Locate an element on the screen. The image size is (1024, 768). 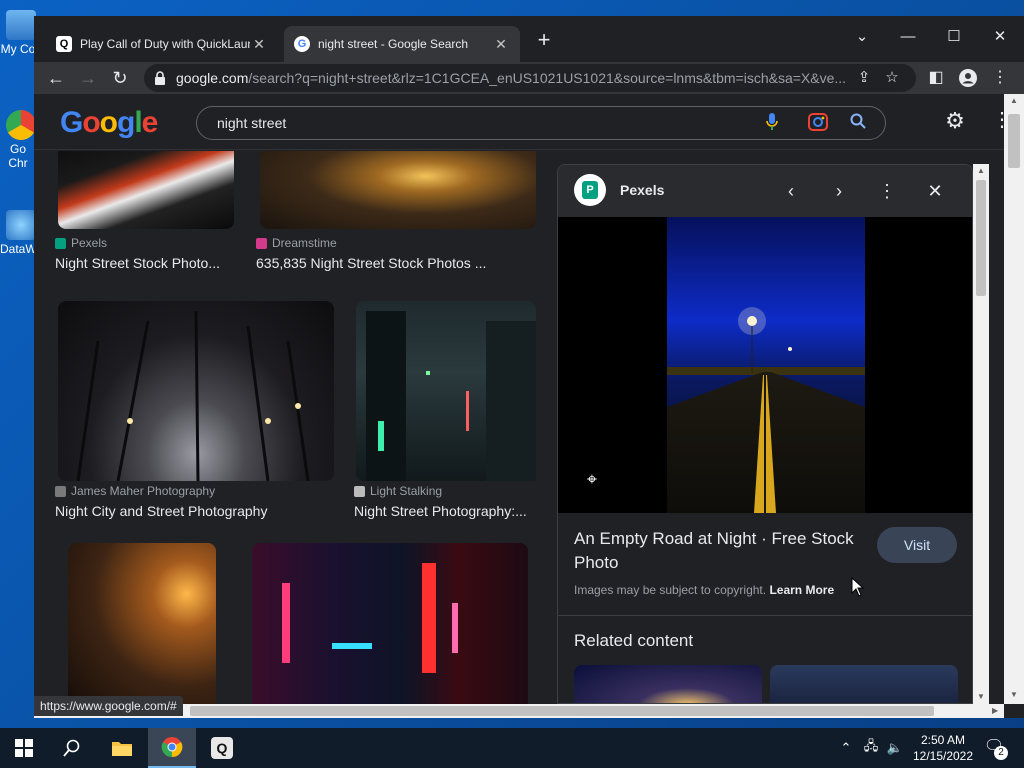
side-panel-icon: ◧ is located at coordinates (936, 78).